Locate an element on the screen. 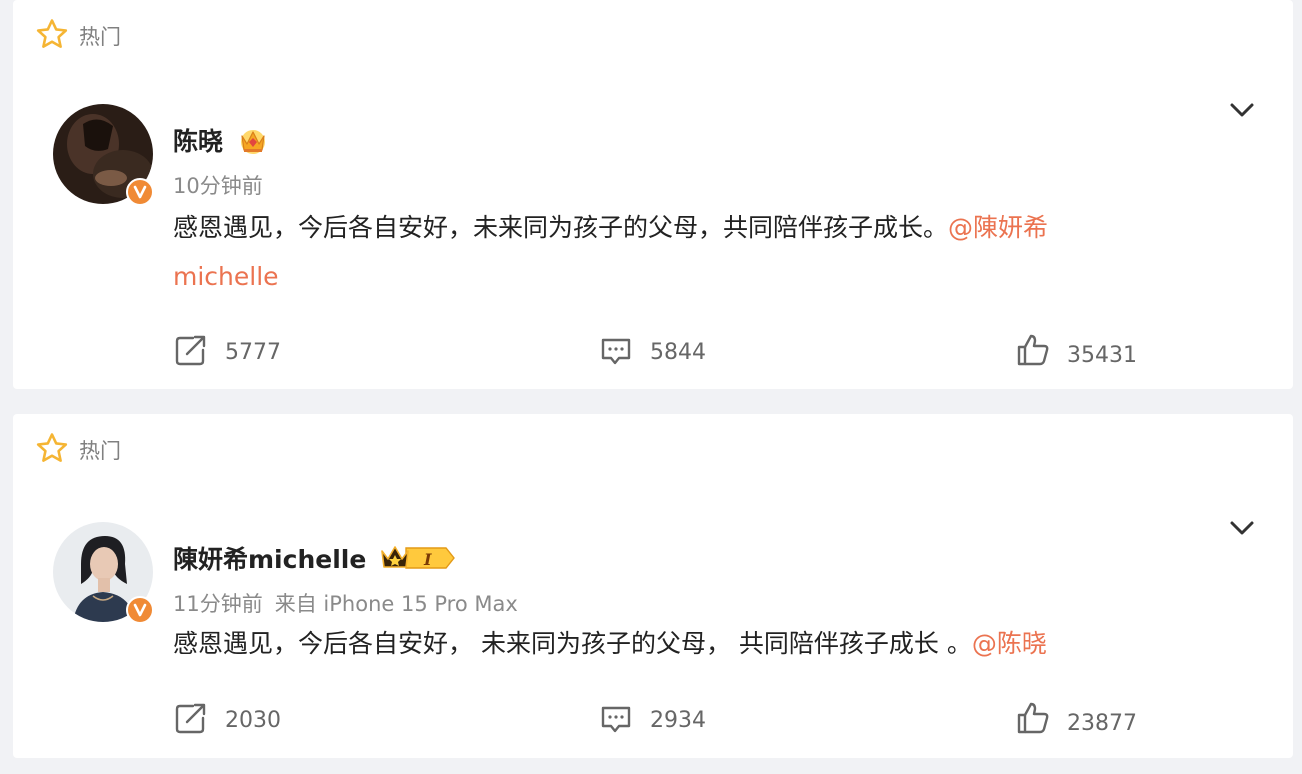 This screenshot has width=1302, height=774. post-meta: 11分钟前 来自 iPhone 15 Pro Max is located at coordinates (345, 603).